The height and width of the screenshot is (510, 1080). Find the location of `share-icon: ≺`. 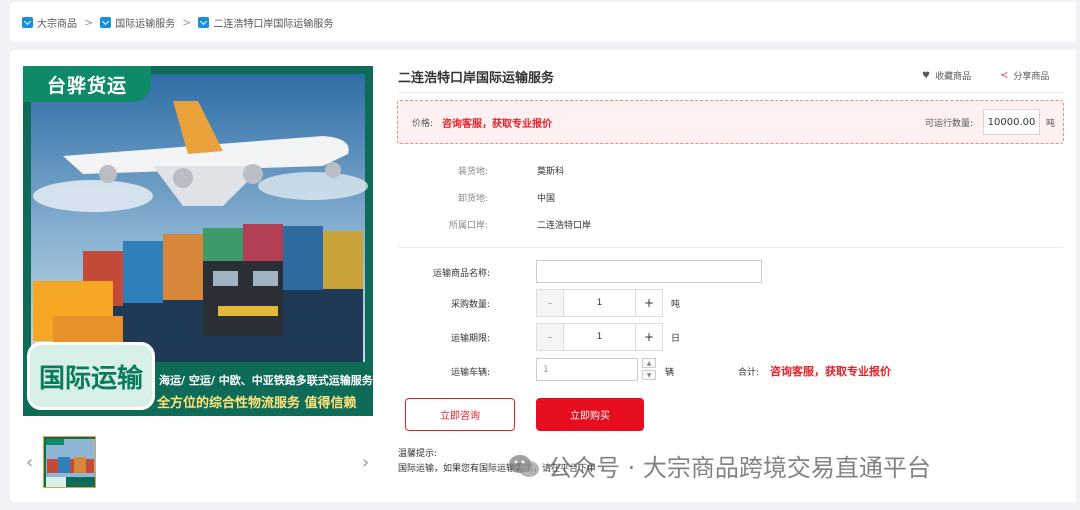

share-icon: ≺ is located at coordinates (1004, 75).